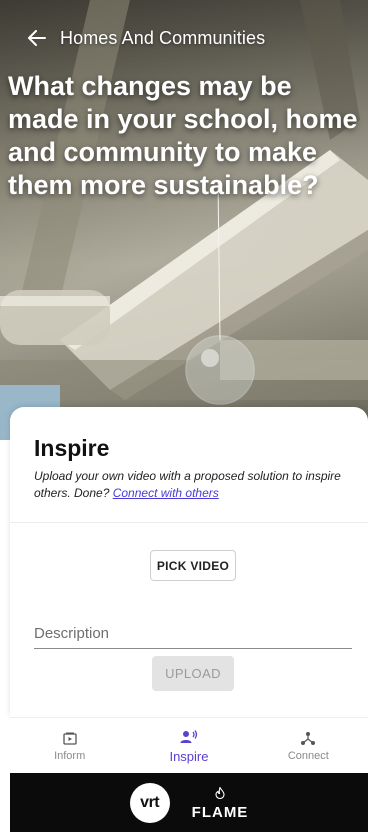 The height and width of the screenshot is (832, 368). I want to click on nav-label-inspire: Inspire, so click(189, 756).